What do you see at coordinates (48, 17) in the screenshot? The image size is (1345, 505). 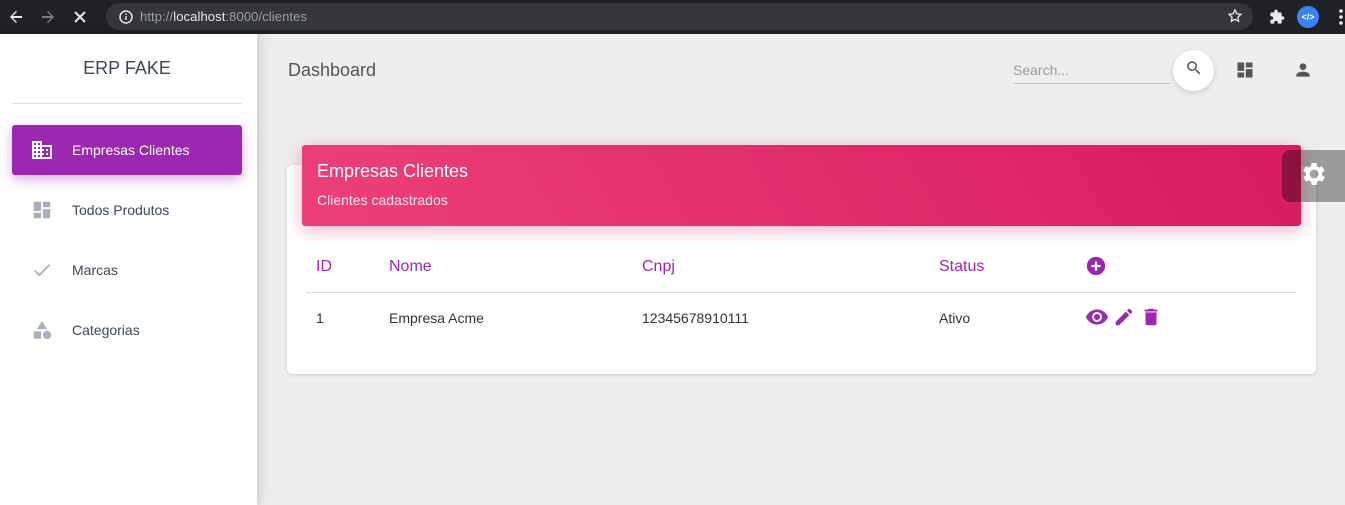 I see `forward-icon` at bounding box center [48, 17].